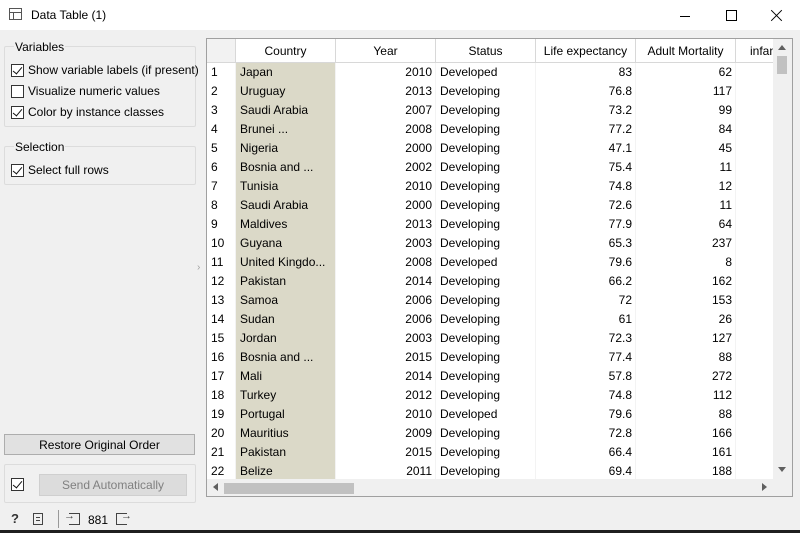 This screenshot has height=533, width=800. I want to click on cell-adult-mortality: 112, so click(686, 395).